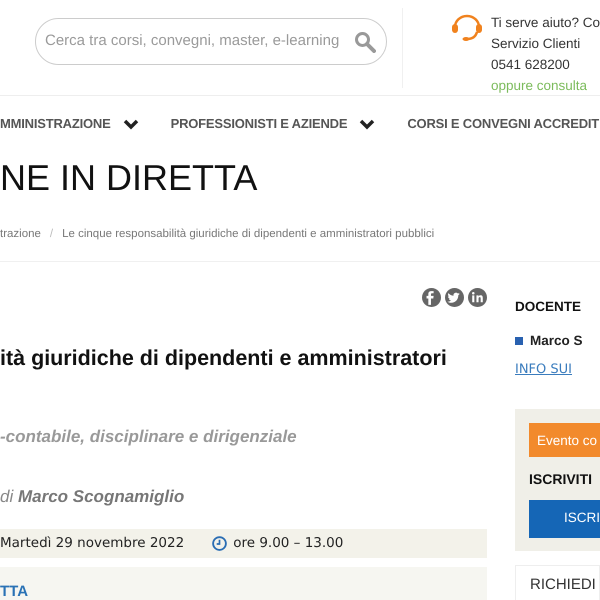 This screenshot has height=600, width=600. What do you see at coordinates (564, 439) in the screenshot?
I see `notice-banner: Evento co` at bounding box center [564, 439].